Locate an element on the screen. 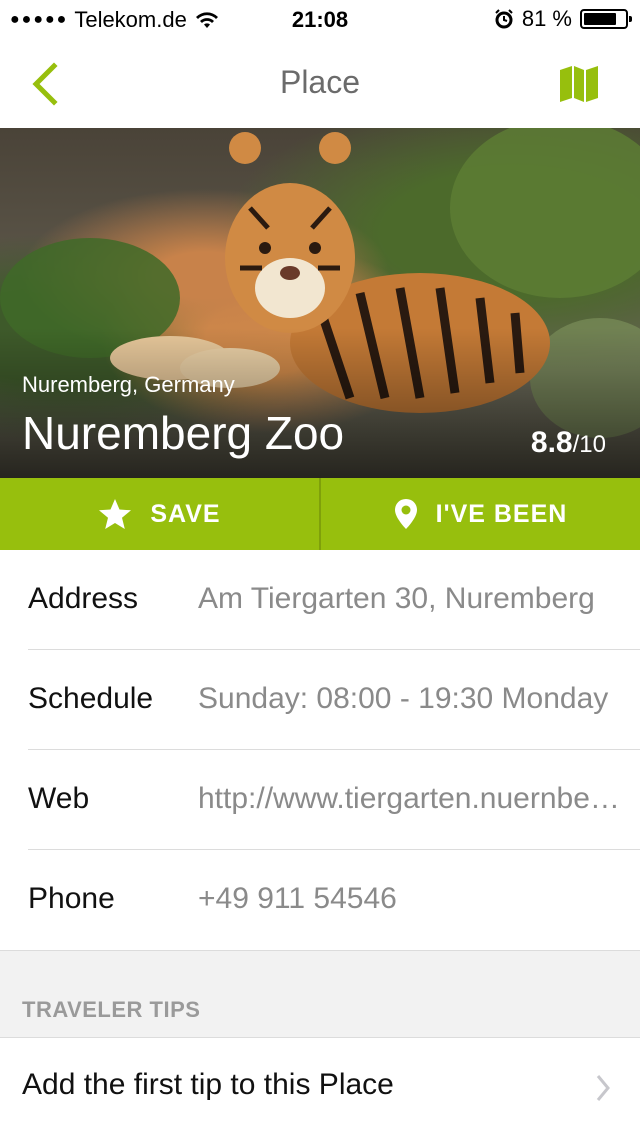 Image resolution: width=640 pixels, height=1136 pixels. rating-scale: /10 is located at coordinates (589, 444).